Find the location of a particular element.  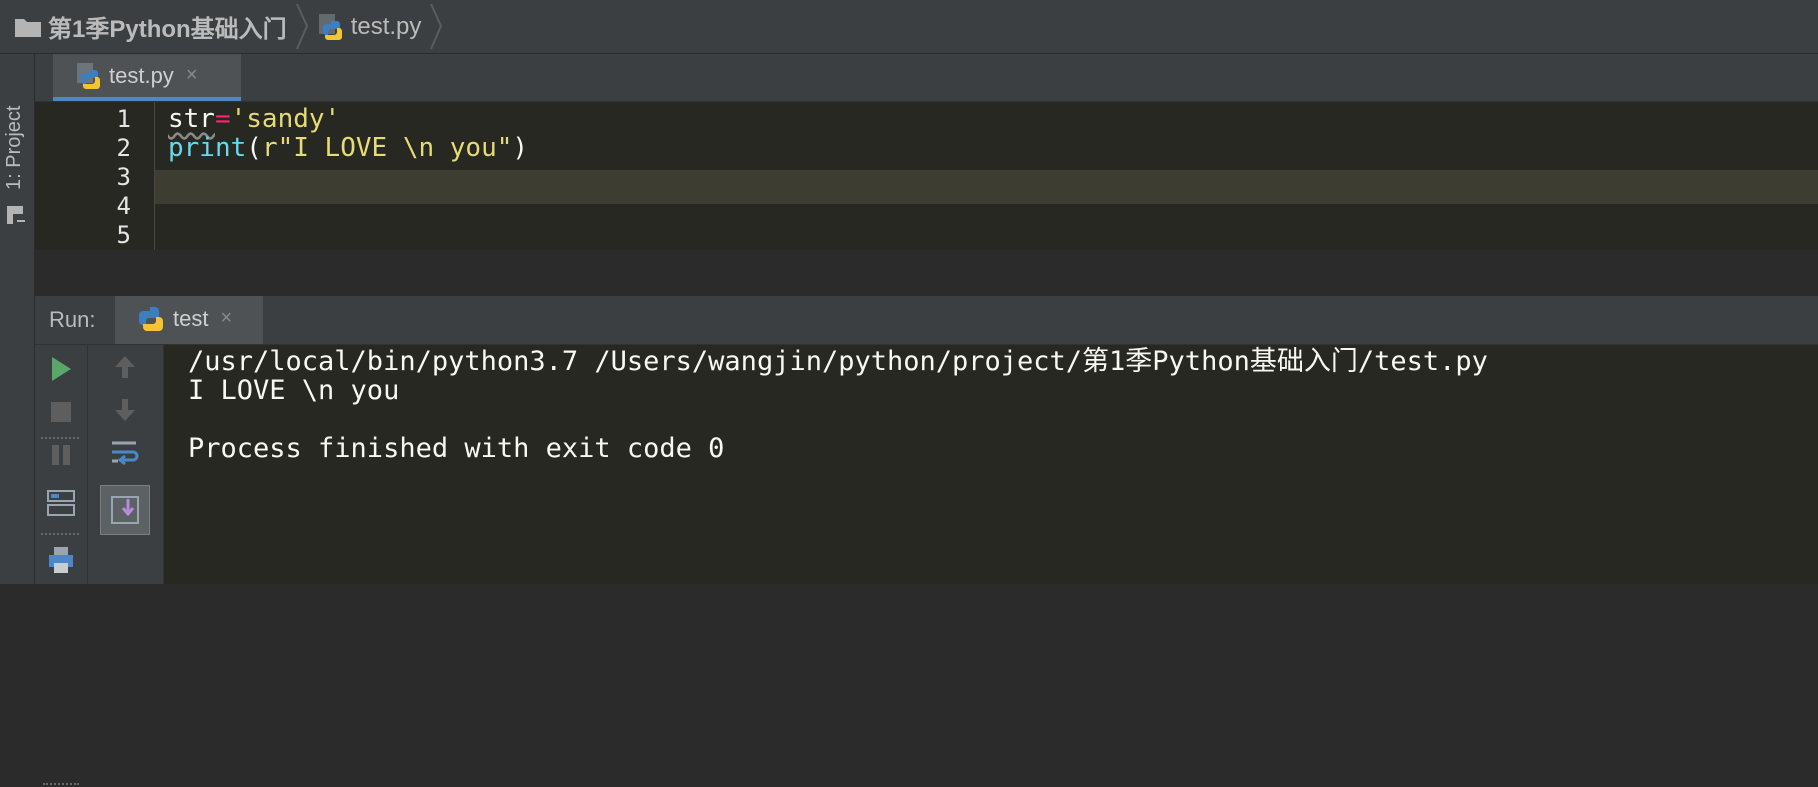

scroll-to-end-button is located at coordinates (125, 510).